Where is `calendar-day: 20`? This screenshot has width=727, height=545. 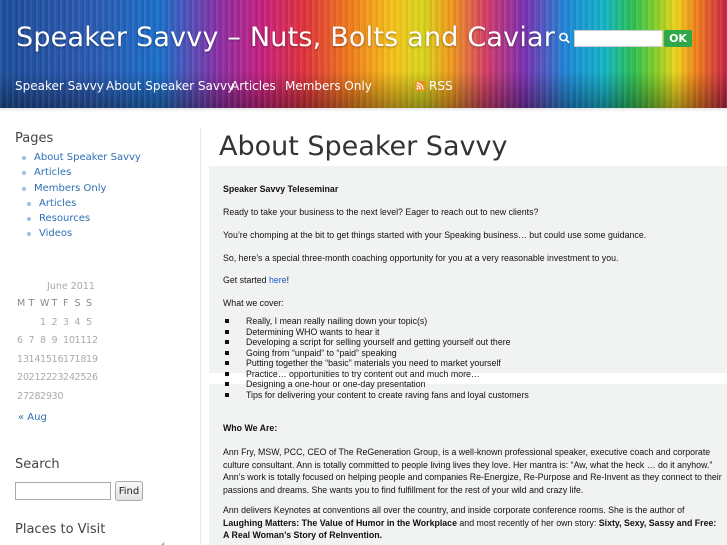 calendar-day: 20 is located at coordinates (23, 377).